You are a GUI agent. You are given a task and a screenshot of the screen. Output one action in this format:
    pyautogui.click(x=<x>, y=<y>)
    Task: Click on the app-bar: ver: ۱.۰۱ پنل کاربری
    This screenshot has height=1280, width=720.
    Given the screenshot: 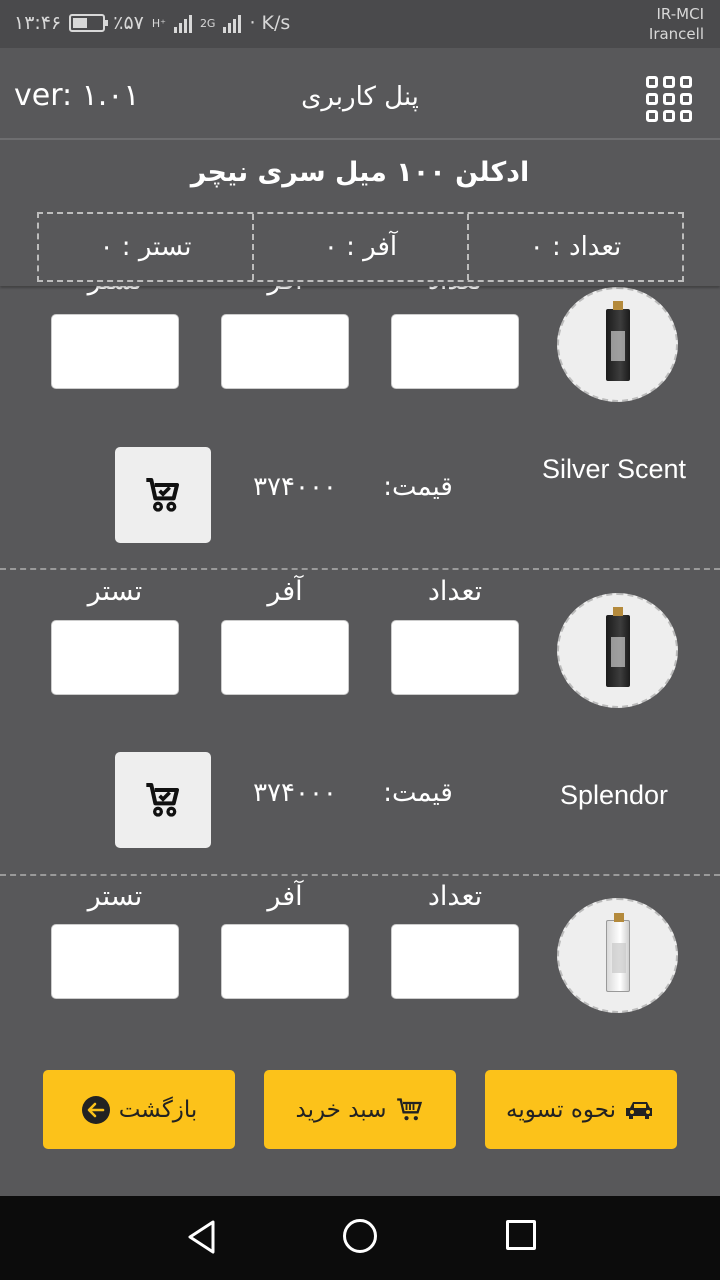 What is the action you would take?
    pyautogui.click(x=360, y=94)
    